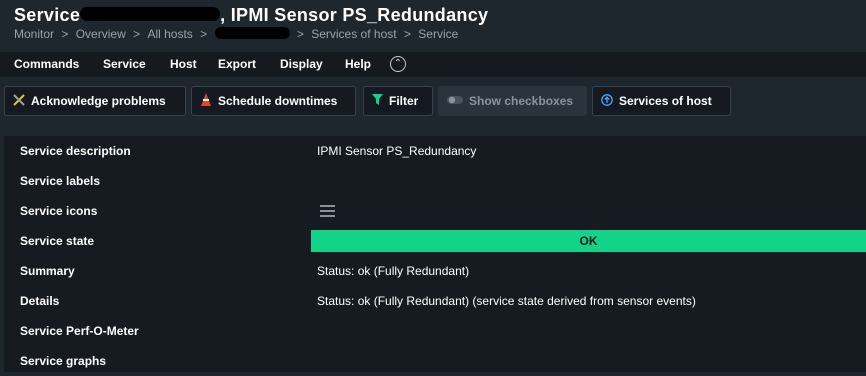 This screenshot has height=376, width=866. Describe the element at coordinates (435, 331) in the screenshot. I see `table-row: Service Perf-O-Meter` at that location.